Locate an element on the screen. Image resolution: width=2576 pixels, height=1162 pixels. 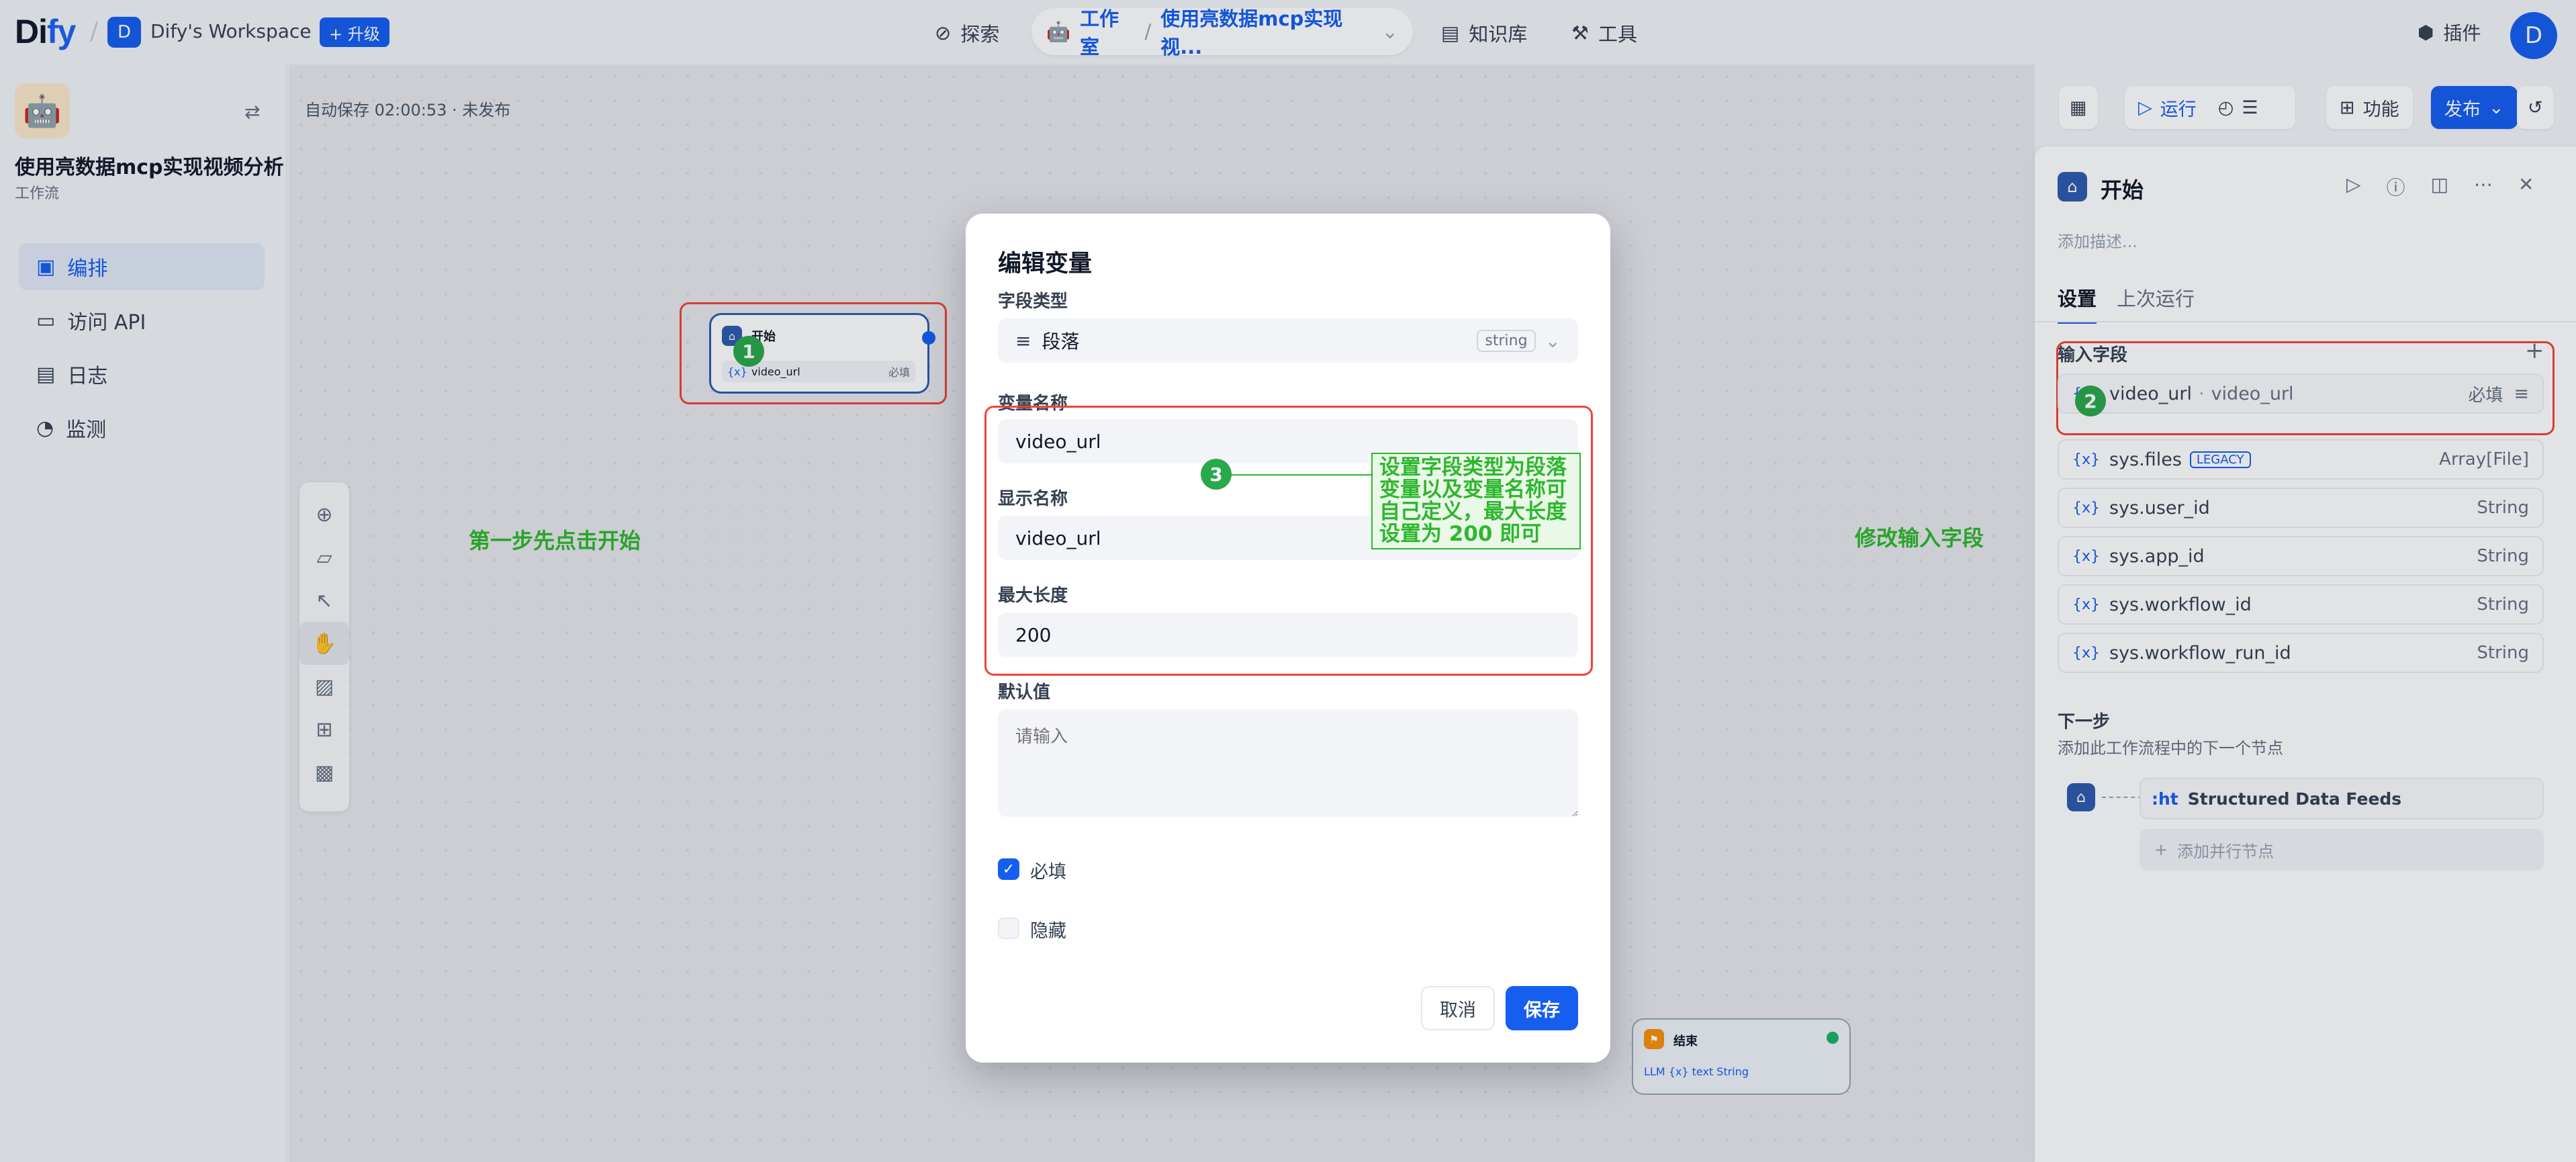
required-checkbox: ✓ is located at coordinates (1008, 869).